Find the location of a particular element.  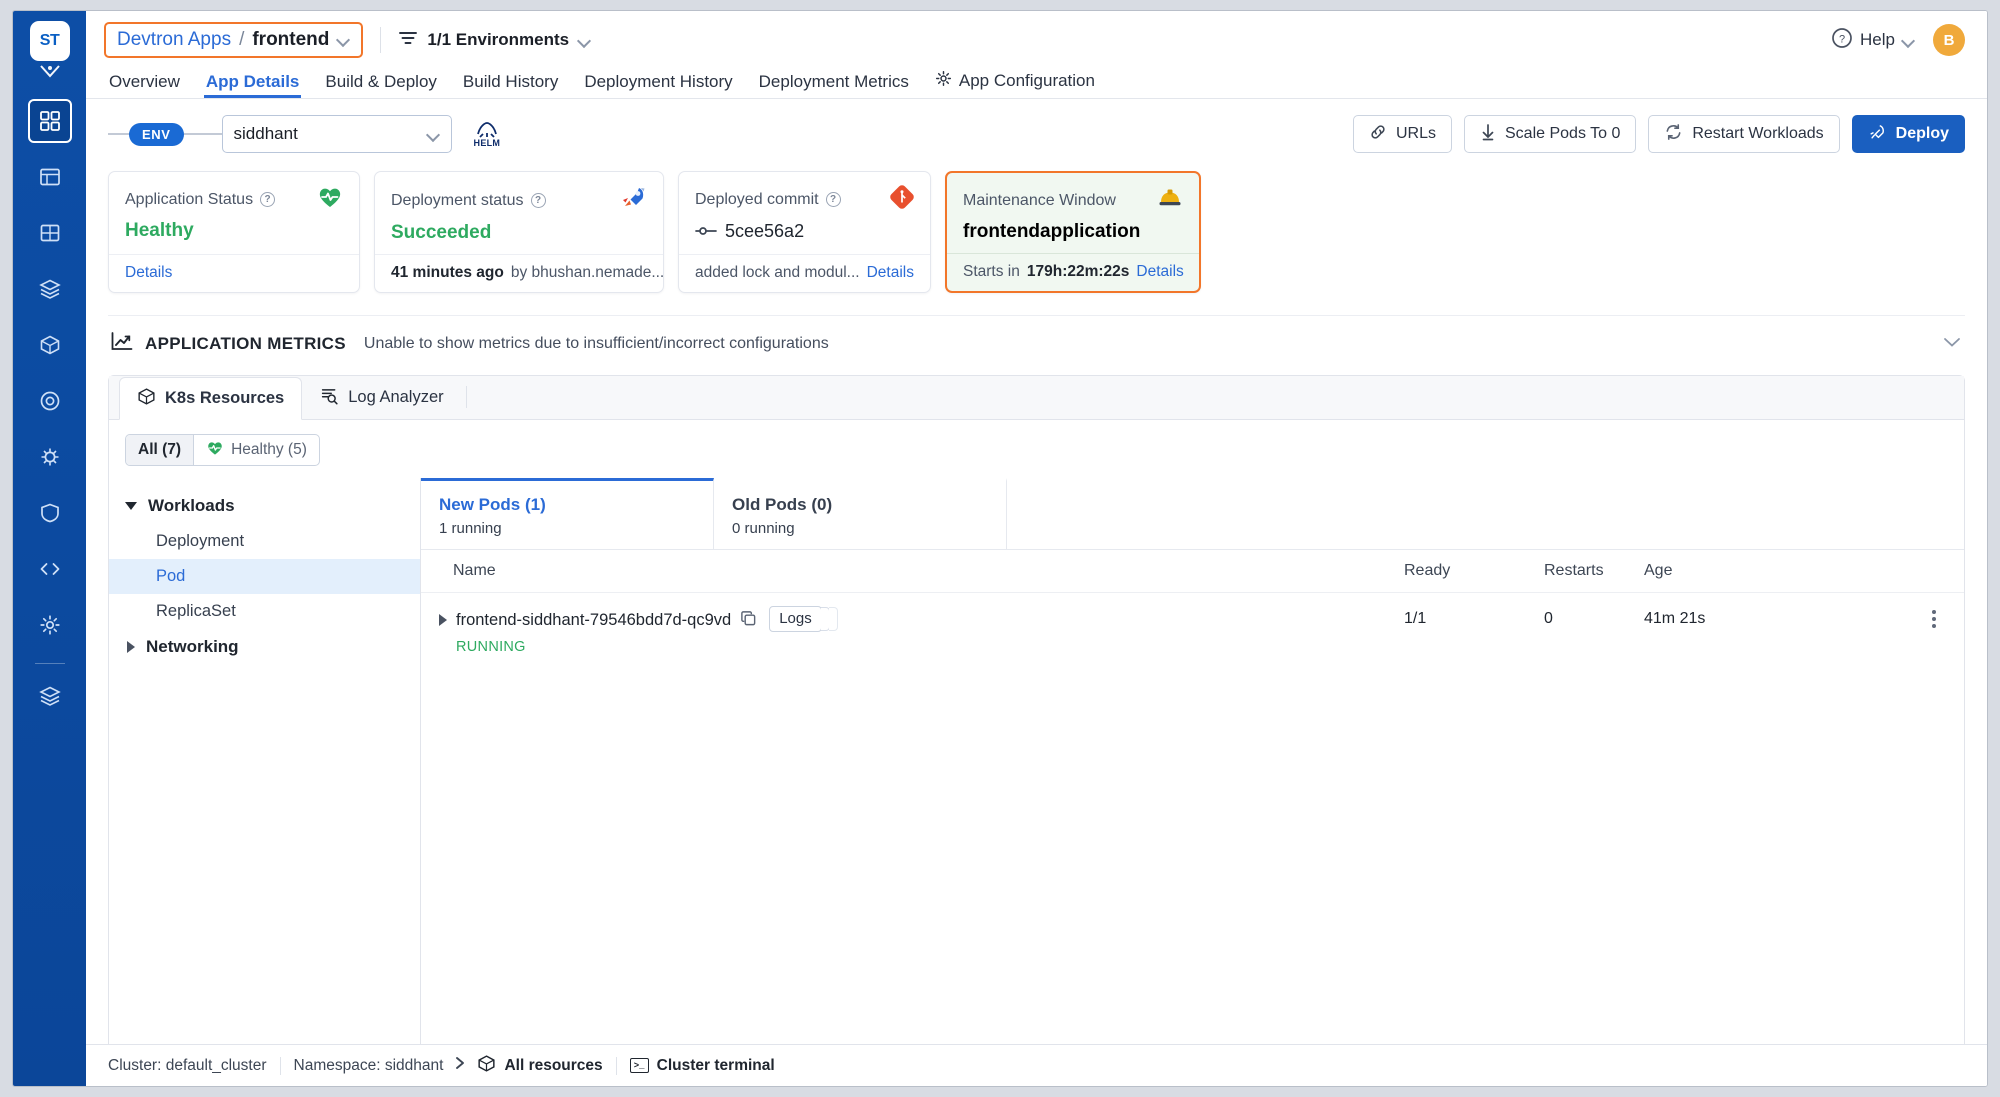

sidebar-item-app-groups is located at coordinates (50, 233).